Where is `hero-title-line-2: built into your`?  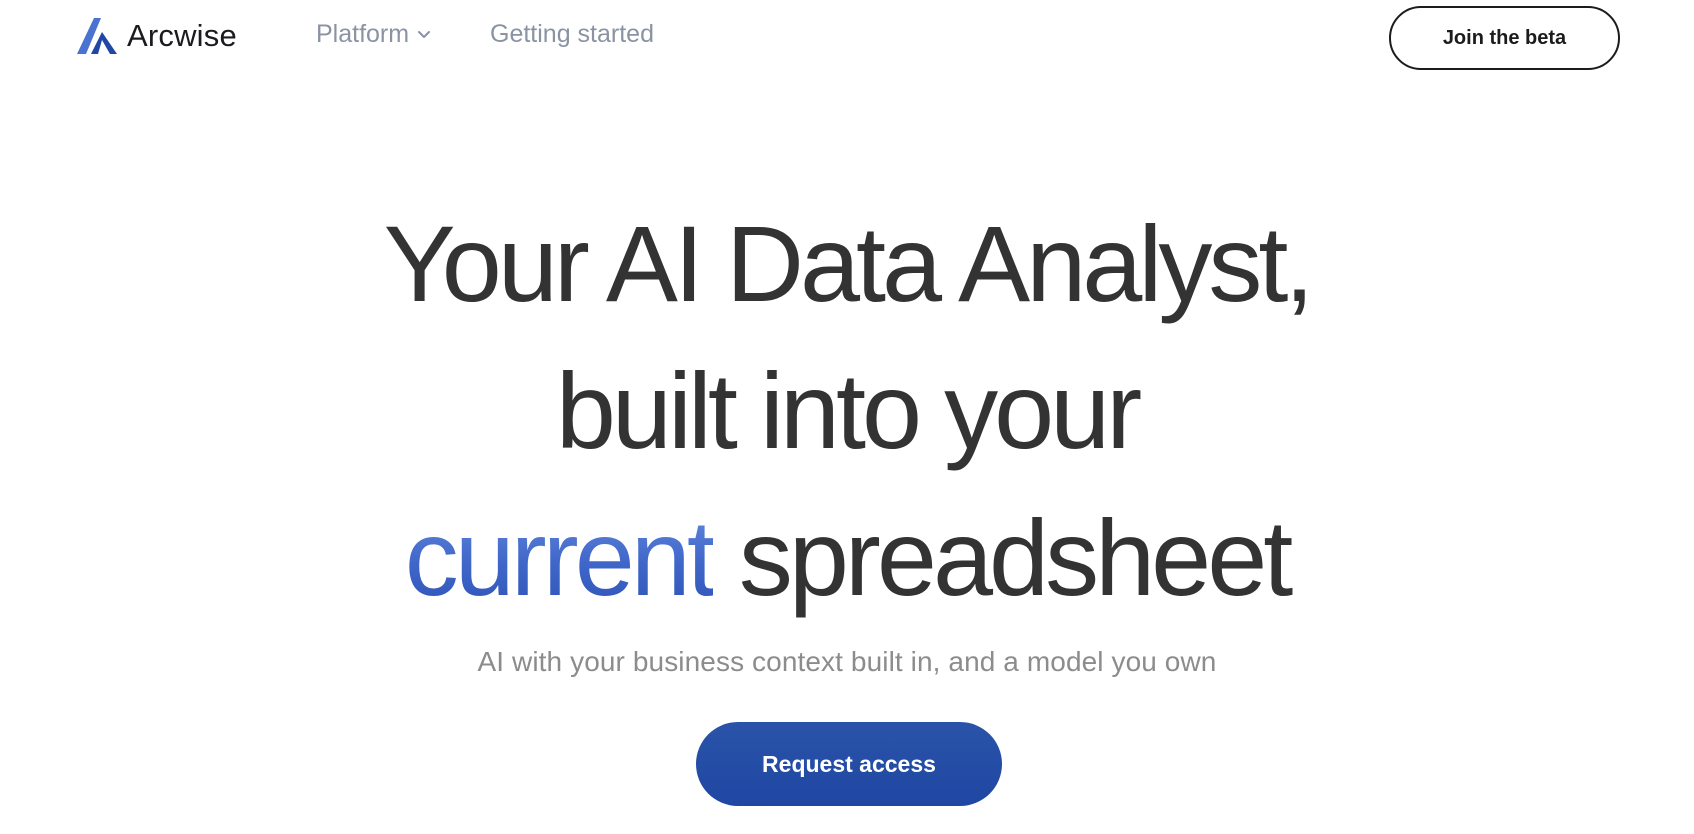
hero-title-line-2: built into your is located at coordinates (848, 410).